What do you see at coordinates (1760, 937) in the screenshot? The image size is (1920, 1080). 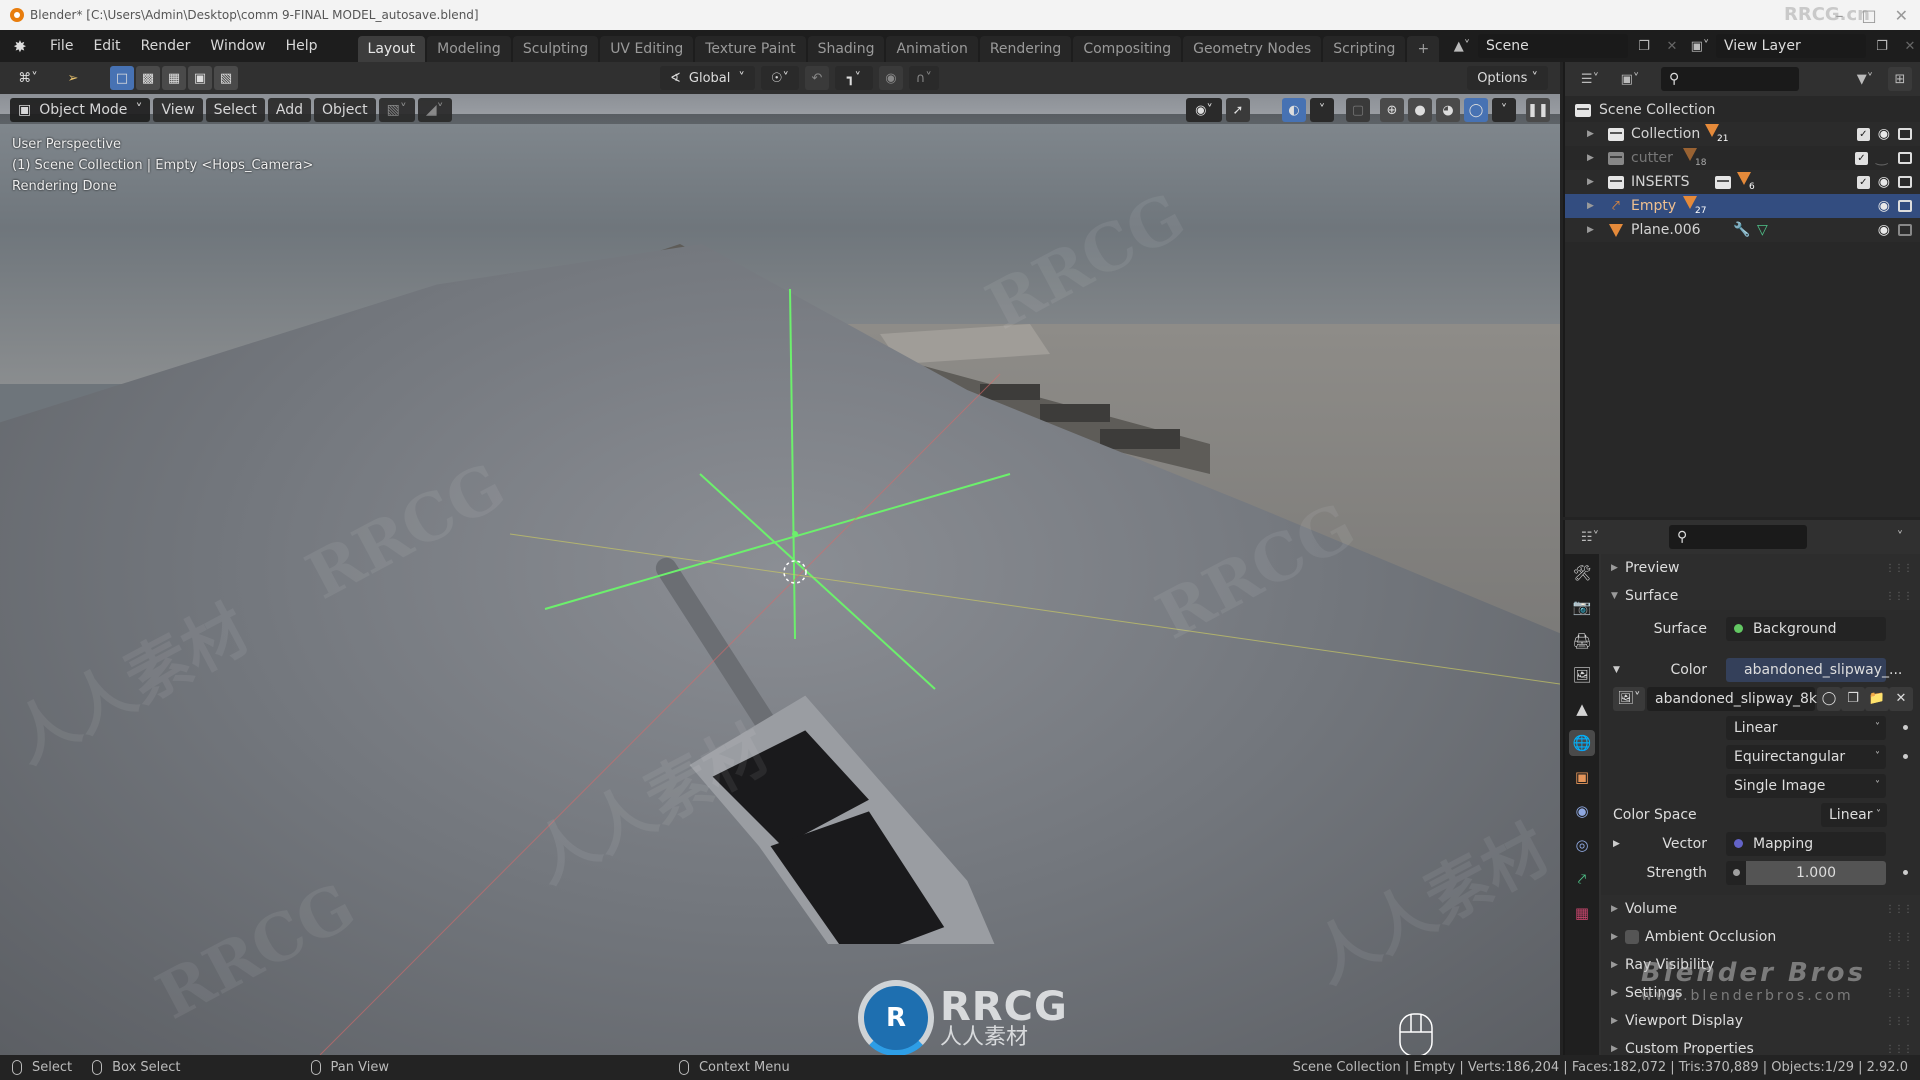 I see `panel-ambient-occlusion: ▶ Ambient Occlusion ⋮⋮⋮` at bounding box center [1760, 937].